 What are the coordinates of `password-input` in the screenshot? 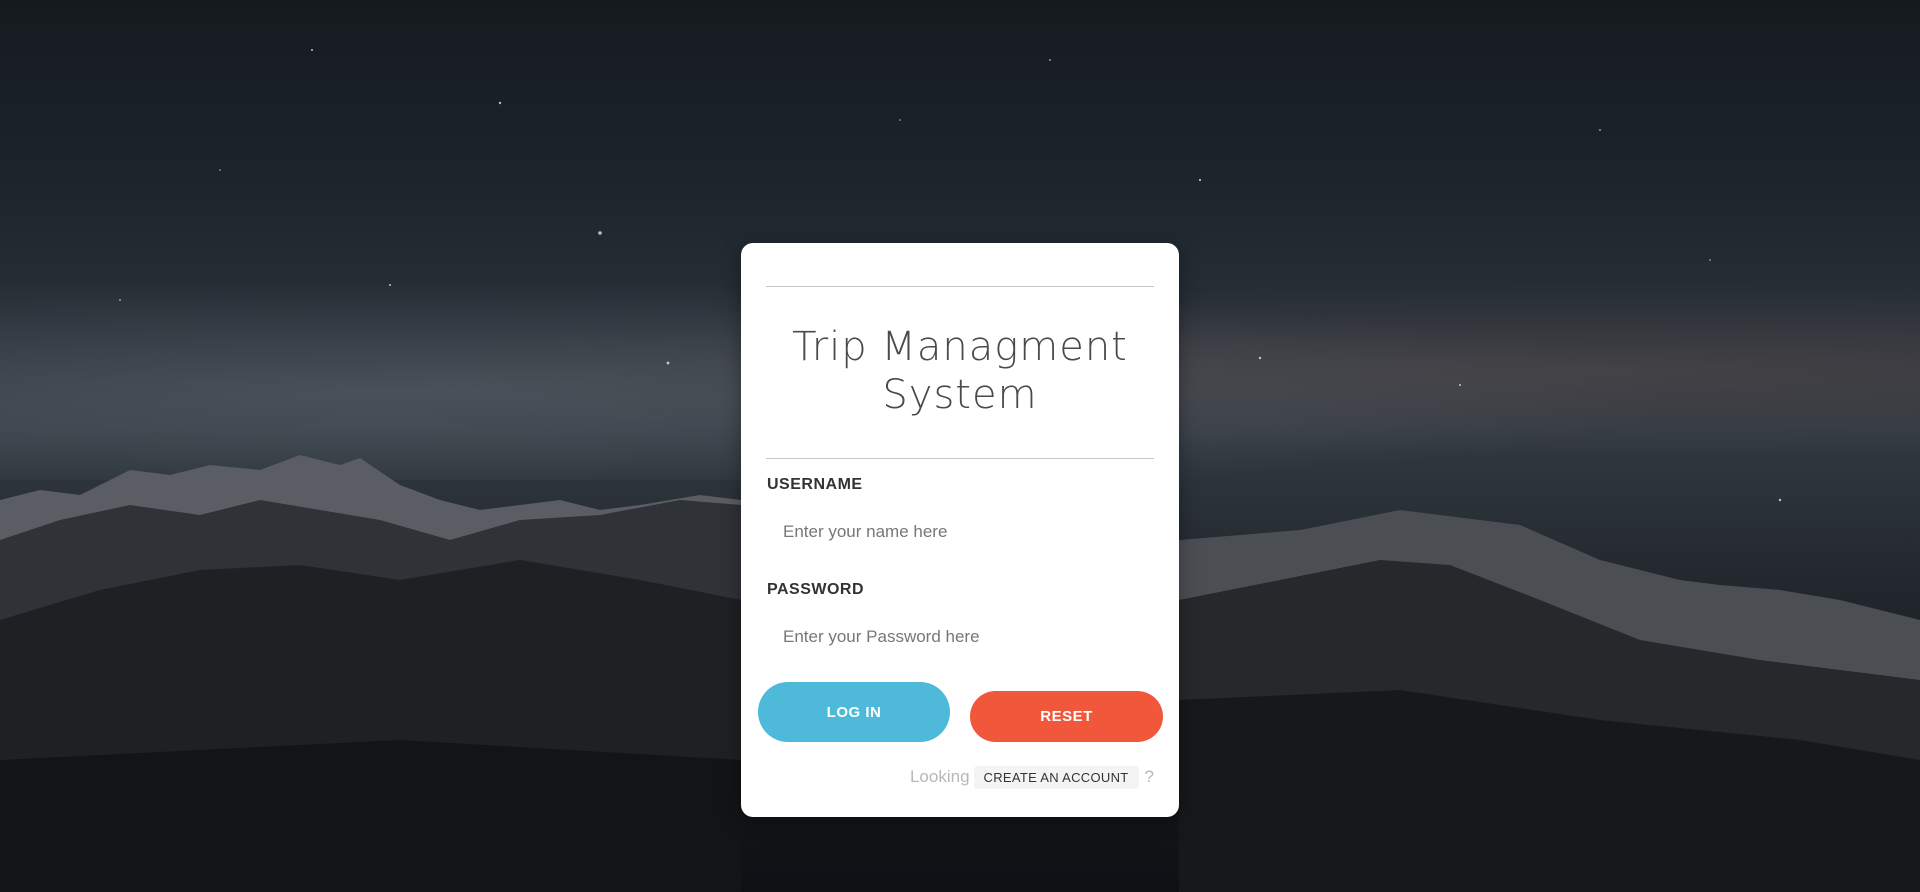 It's located at (960, 637).